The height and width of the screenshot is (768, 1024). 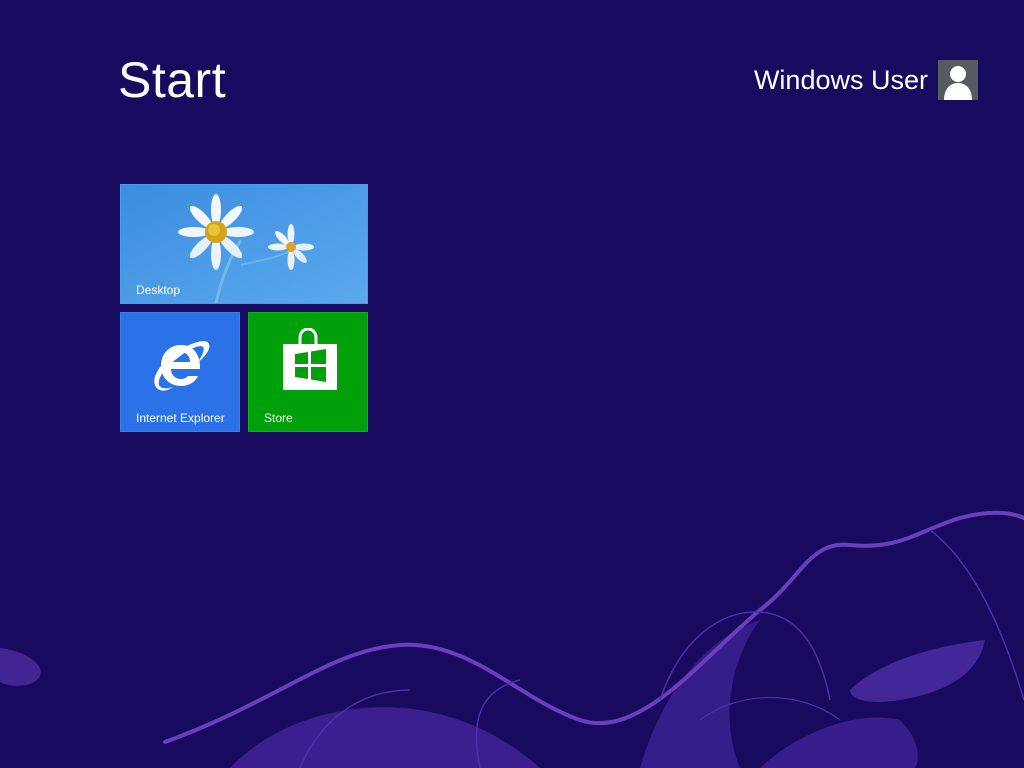 What do you see at coordinates (310, 359) in the screenshot?
I see `store-bag-icon` at bounding box center [310, 359].